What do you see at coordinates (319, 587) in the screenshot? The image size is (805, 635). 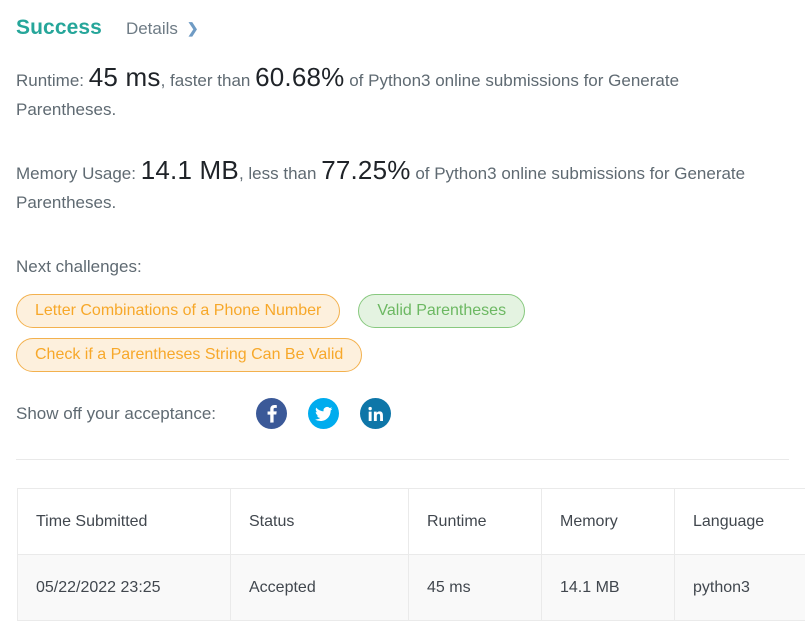 I see `cell-status: Accepted` at bounding box center [319, 587].